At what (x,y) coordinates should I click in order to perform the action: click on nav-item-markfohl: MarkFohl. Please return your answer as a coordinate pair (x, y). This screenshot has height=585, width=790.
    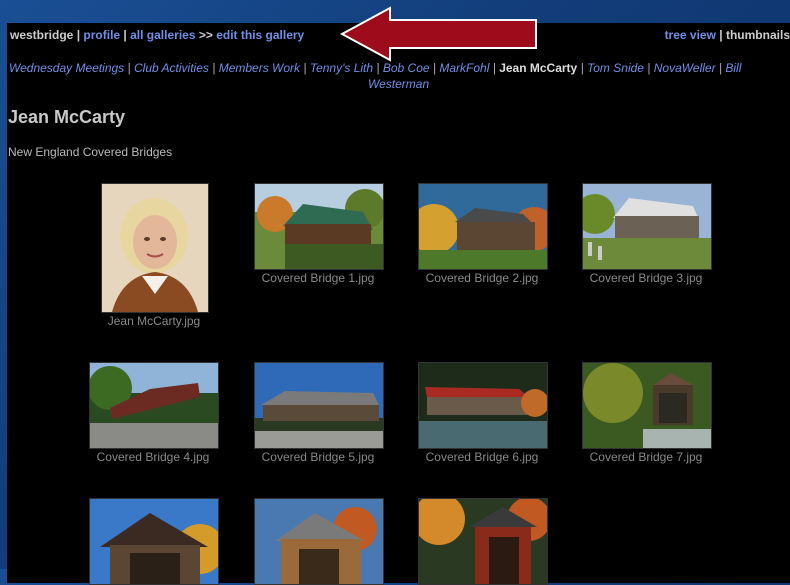
    Looking at the image, I should click on (464, 68).